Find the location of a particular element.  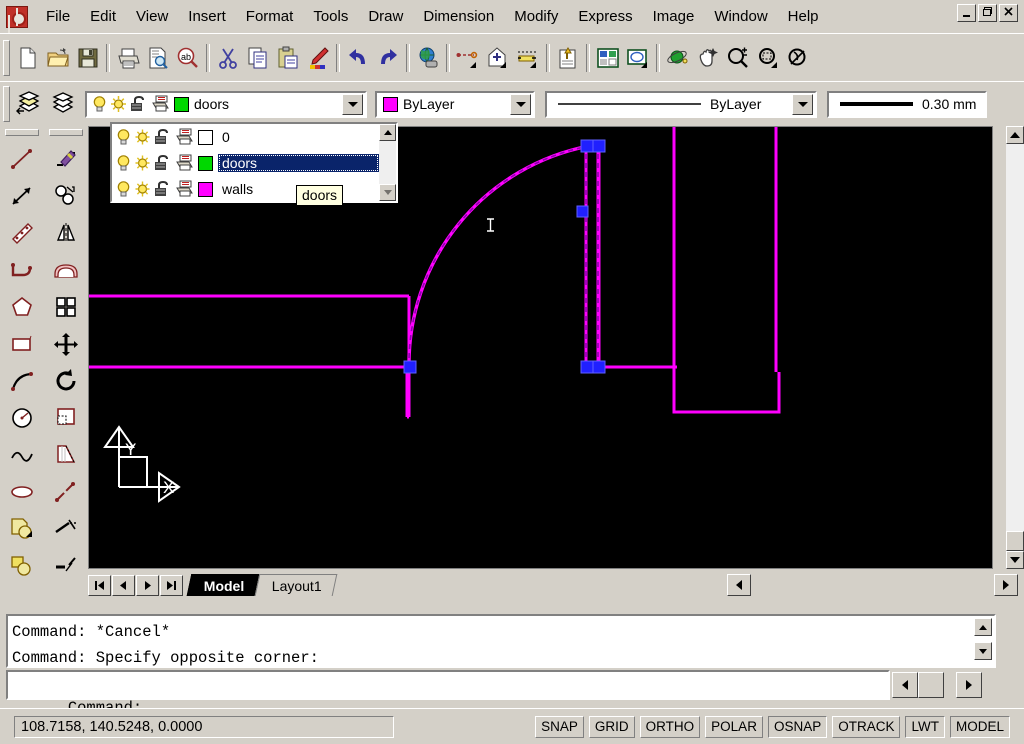

hscroll-left-button is located at coordinates (739, 585).